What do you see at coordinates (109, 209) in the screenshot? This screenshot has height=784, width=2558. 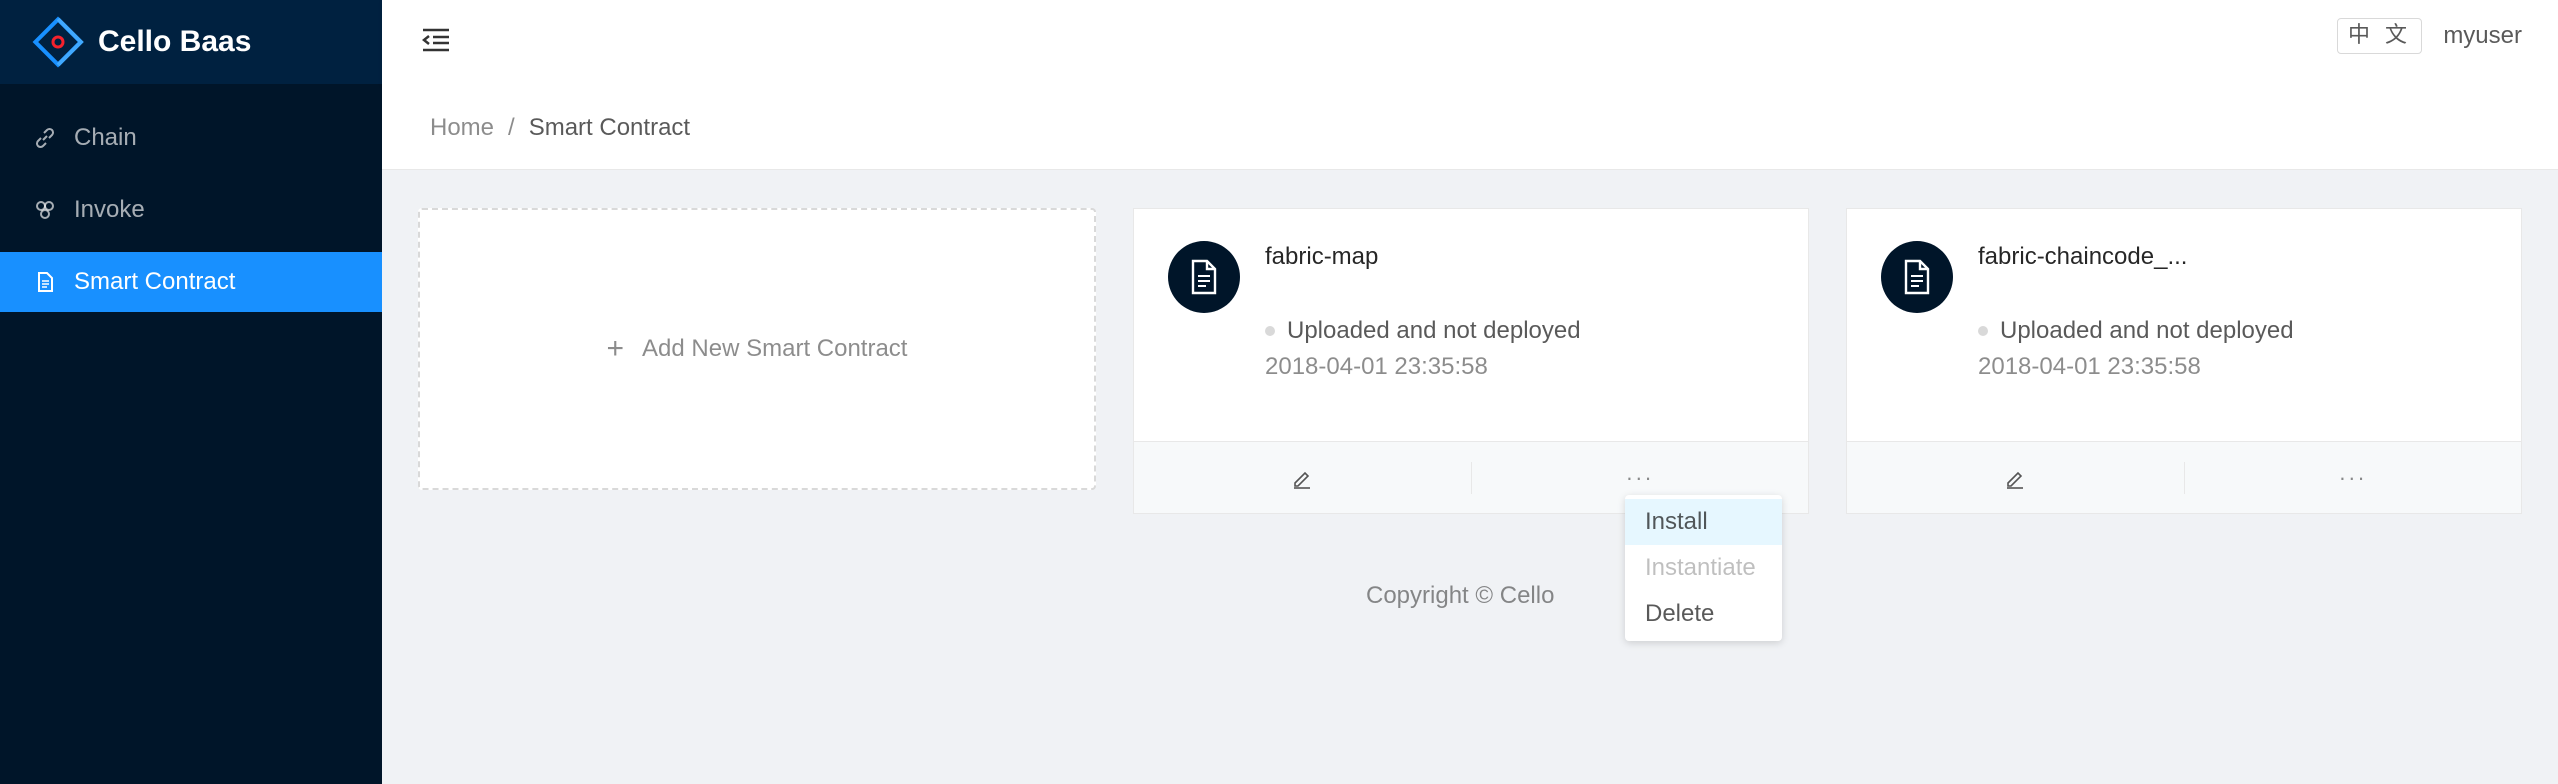 I see `sidebar-item-label: Invoke` at bounding box center [109, 209].